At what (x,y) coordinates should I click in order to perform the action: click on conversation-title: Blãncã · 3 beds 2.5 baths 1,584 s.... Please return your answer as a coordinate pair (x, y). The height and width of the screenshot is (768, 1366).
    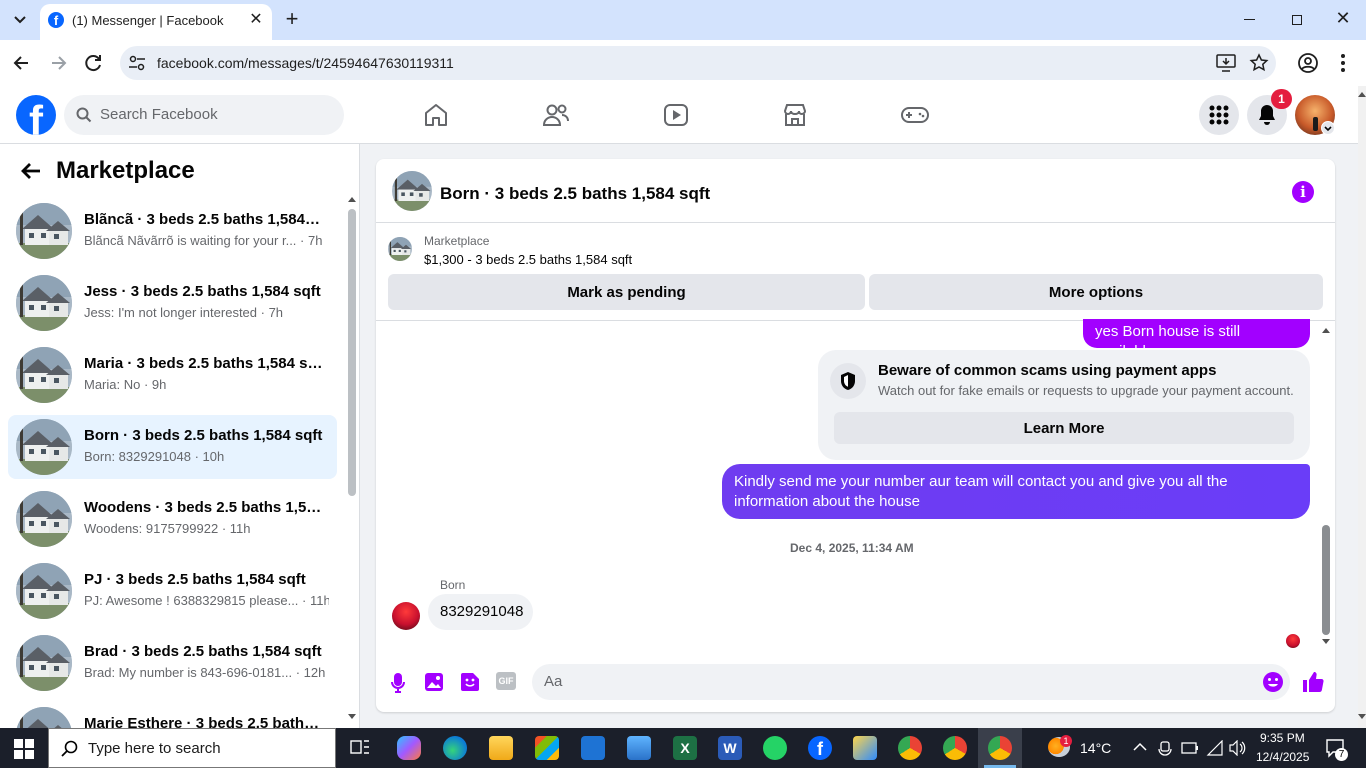
    Looking at the image, I should click on (204, 219).